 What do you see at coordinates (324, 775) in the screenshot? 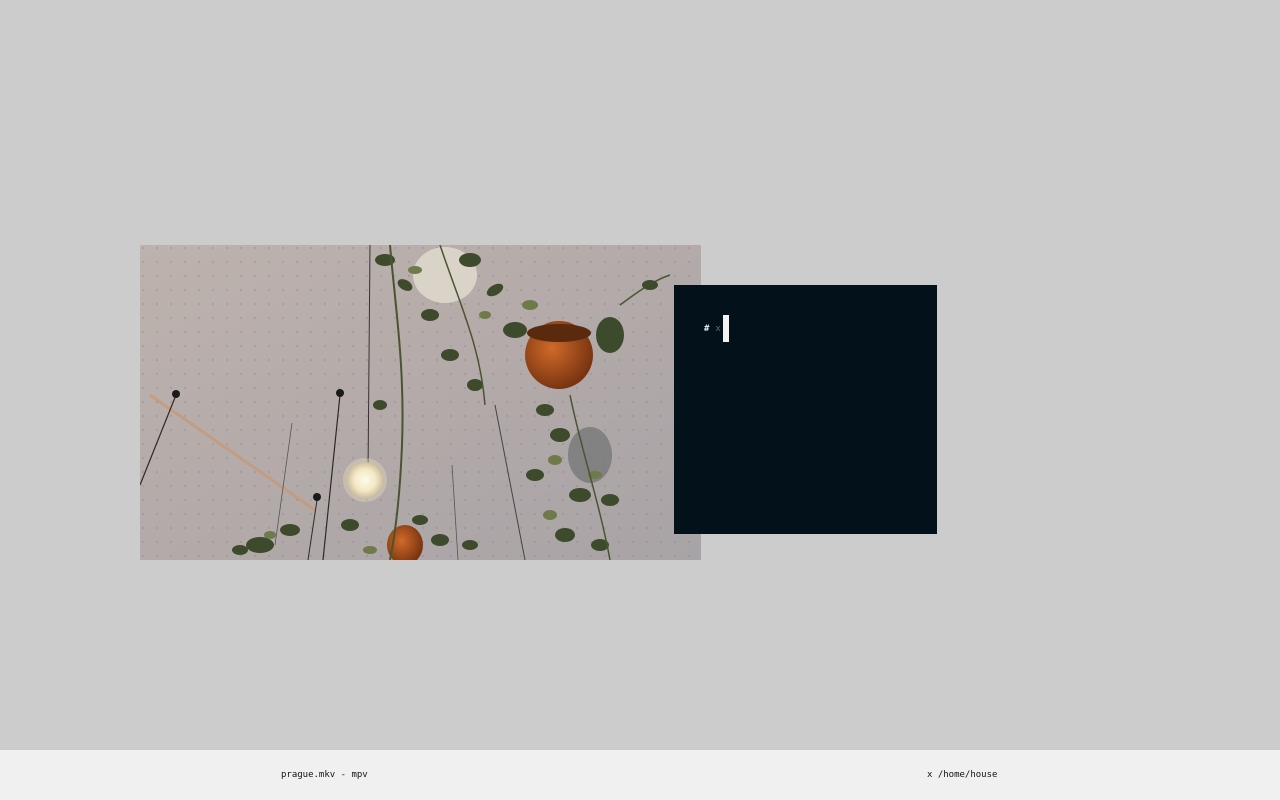
I see `taskbar-item-mpv: prague.mkv - mpv` at bounding box center [324, 775].